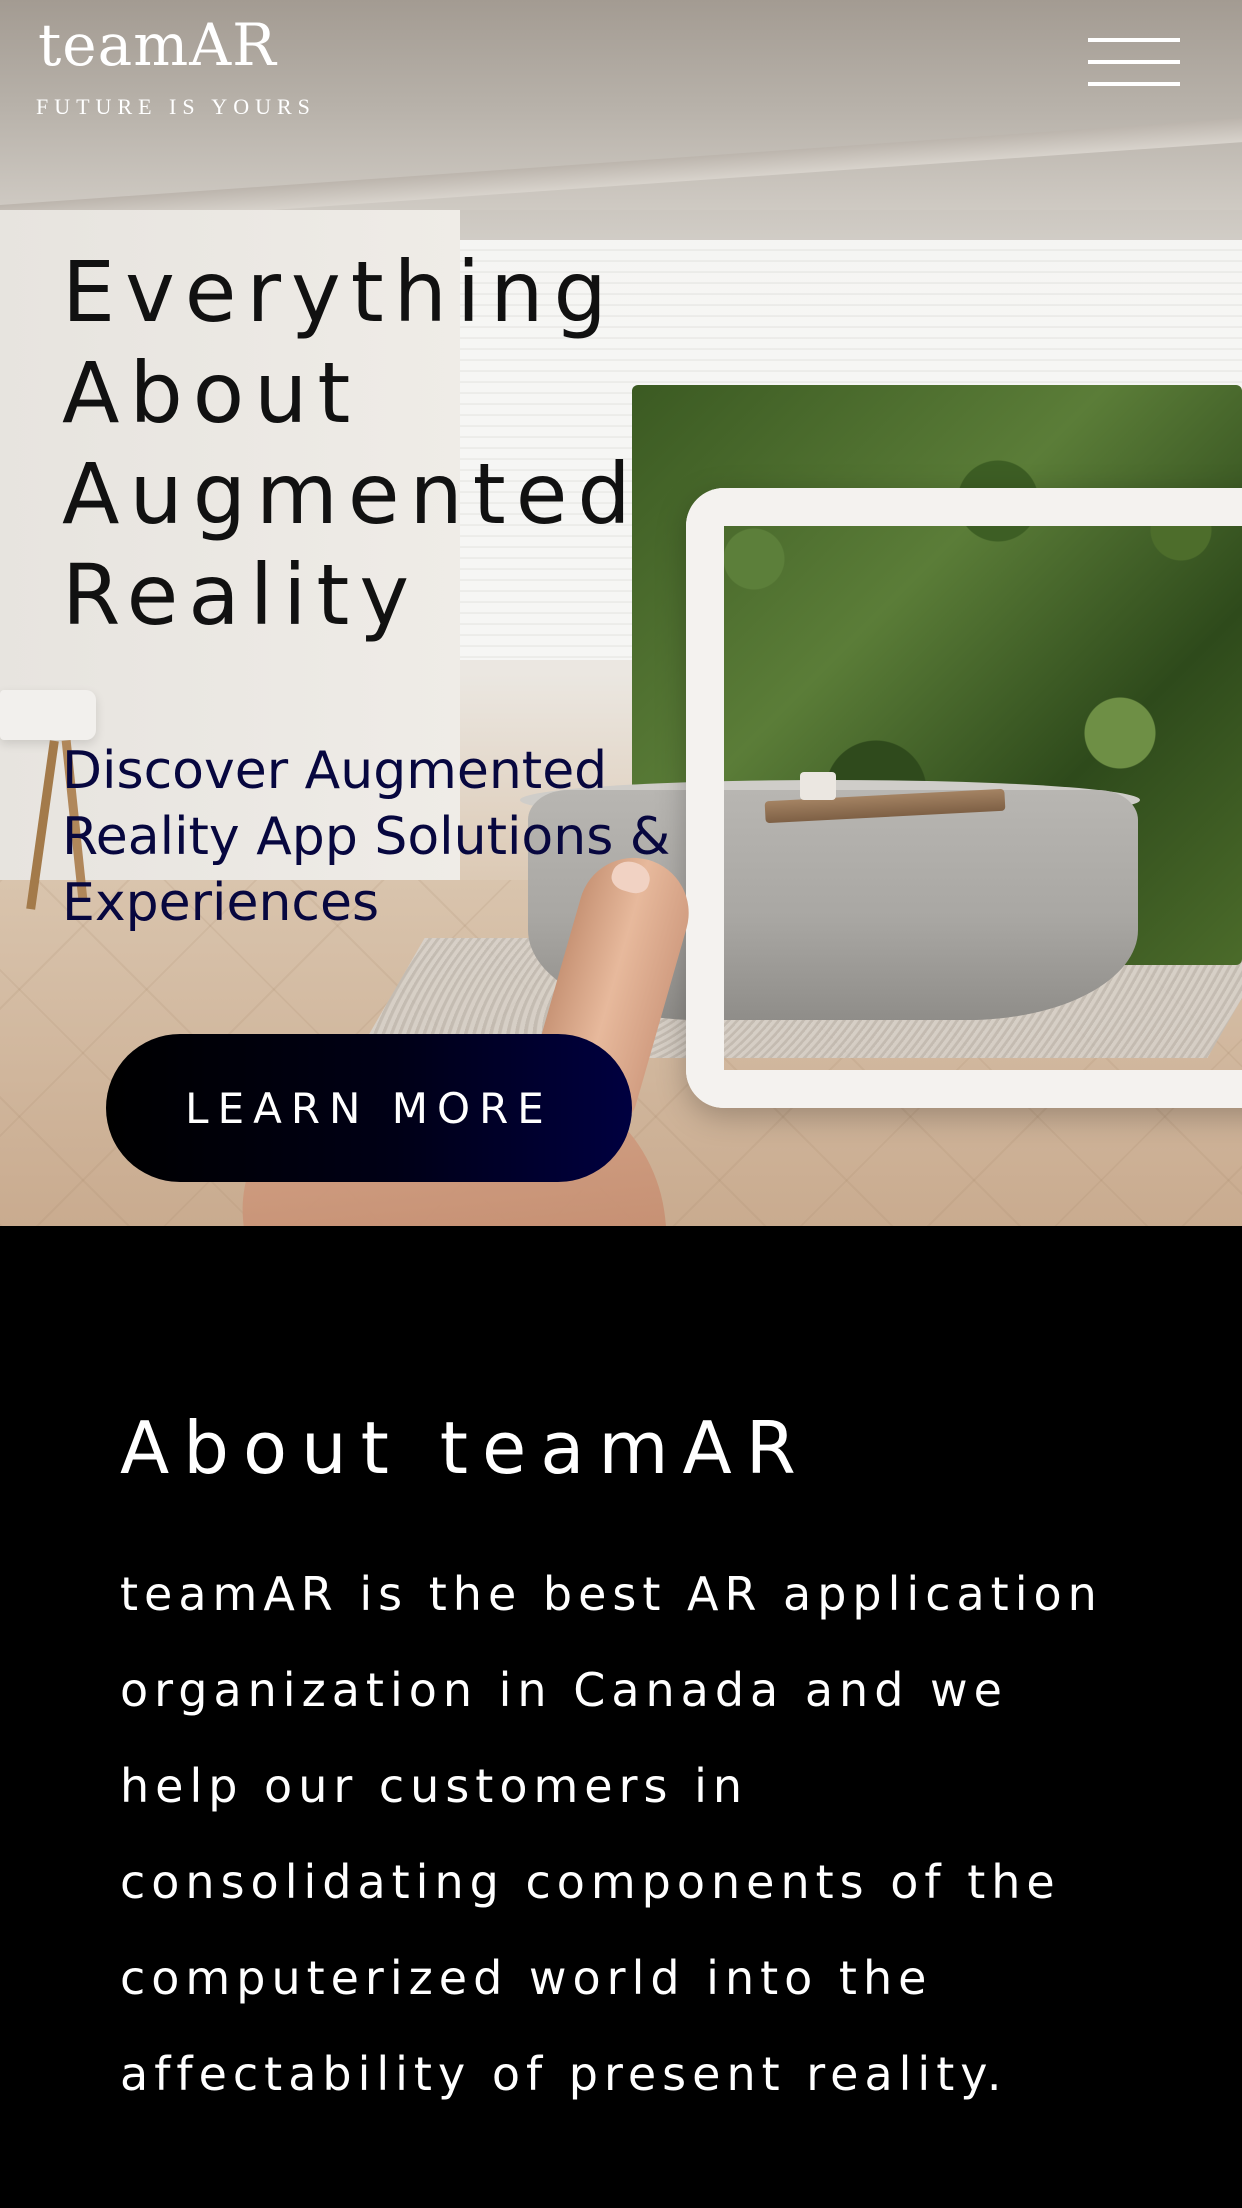 The height and width of the screenshot is (2208, 1242). What do you see at coordinates (369, 1108) in the screenshot?
I see `learn-more-button: LEARN MORE` at bounding box center [369, 1108].